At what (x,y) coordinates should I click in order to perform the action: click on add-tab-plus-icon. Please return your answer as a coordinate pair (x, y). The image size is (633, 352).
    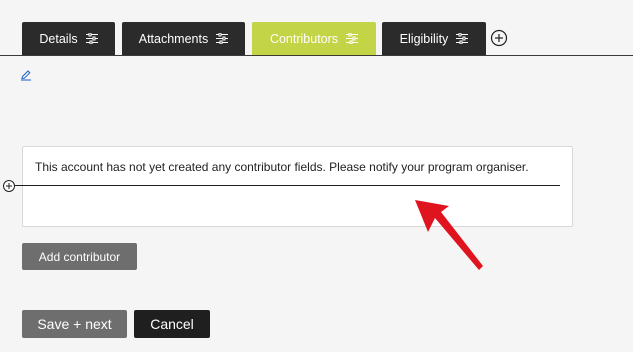
    Looking at the image, I should click on (499, 38).